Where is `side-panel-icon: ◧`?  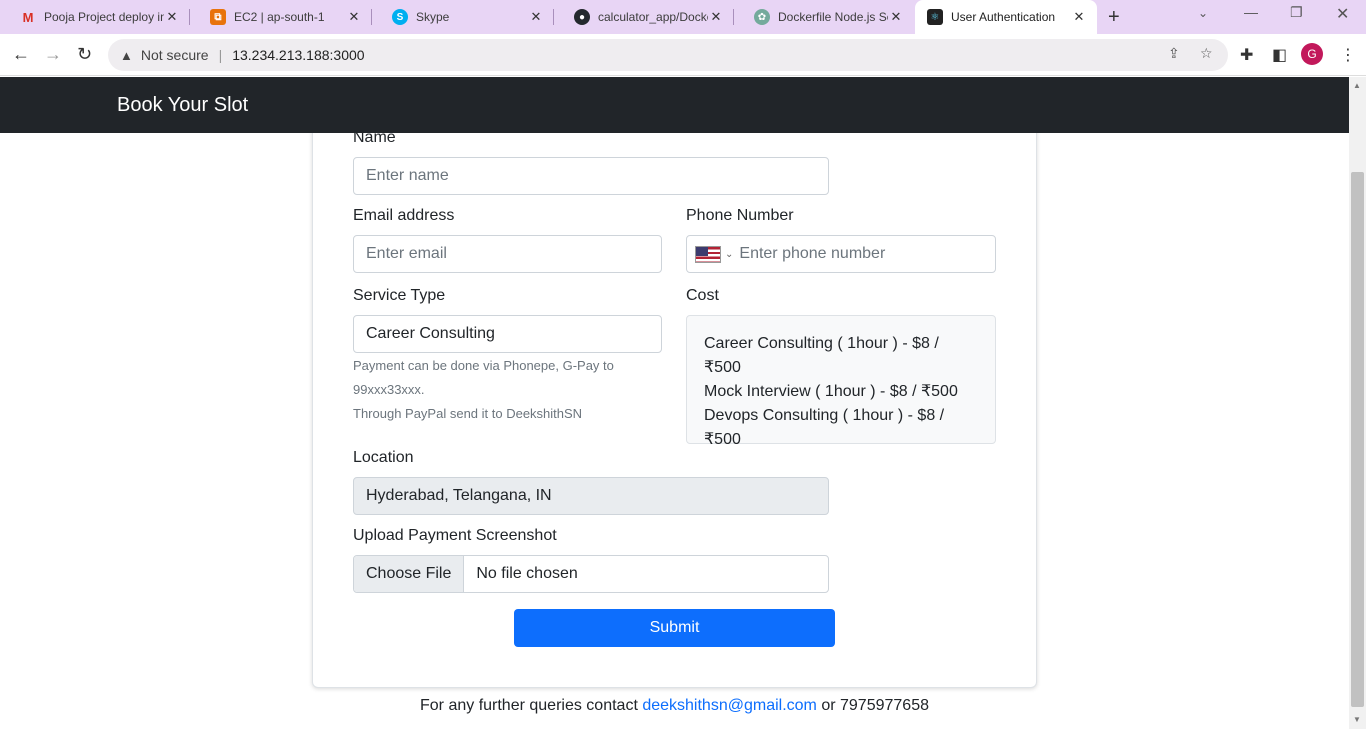 side-panel-icon: ◧ is located at coordinates (1279, 55).